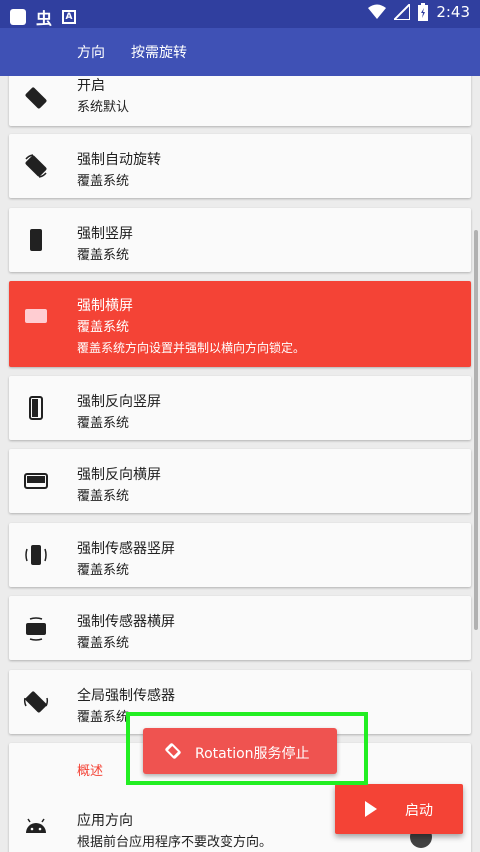 The image size is (480, 852). I want to click on list-item-force-reverse-portrait: 强制反向竖屏 覆盖系统, so click(240, 408).